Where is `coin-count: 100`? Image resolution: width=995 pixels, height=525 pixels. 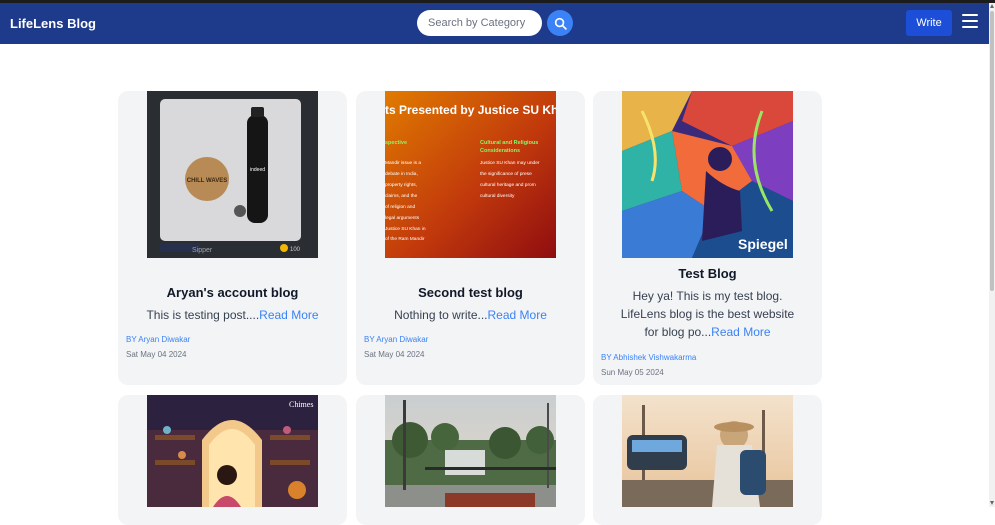
coin-count: 100 is located at coordinates (295, 250).